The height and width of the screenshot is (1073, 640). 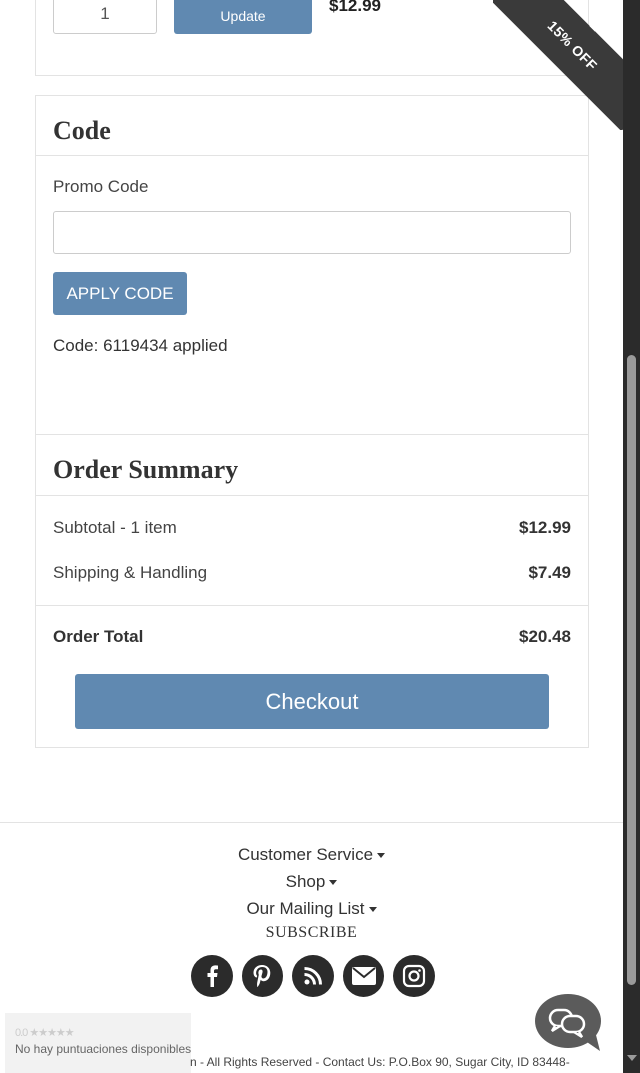 What do you see at coordinates (312, 701) in the screenshot?
I see `checkout-button: Checkout` at bounding box center [312, 701].